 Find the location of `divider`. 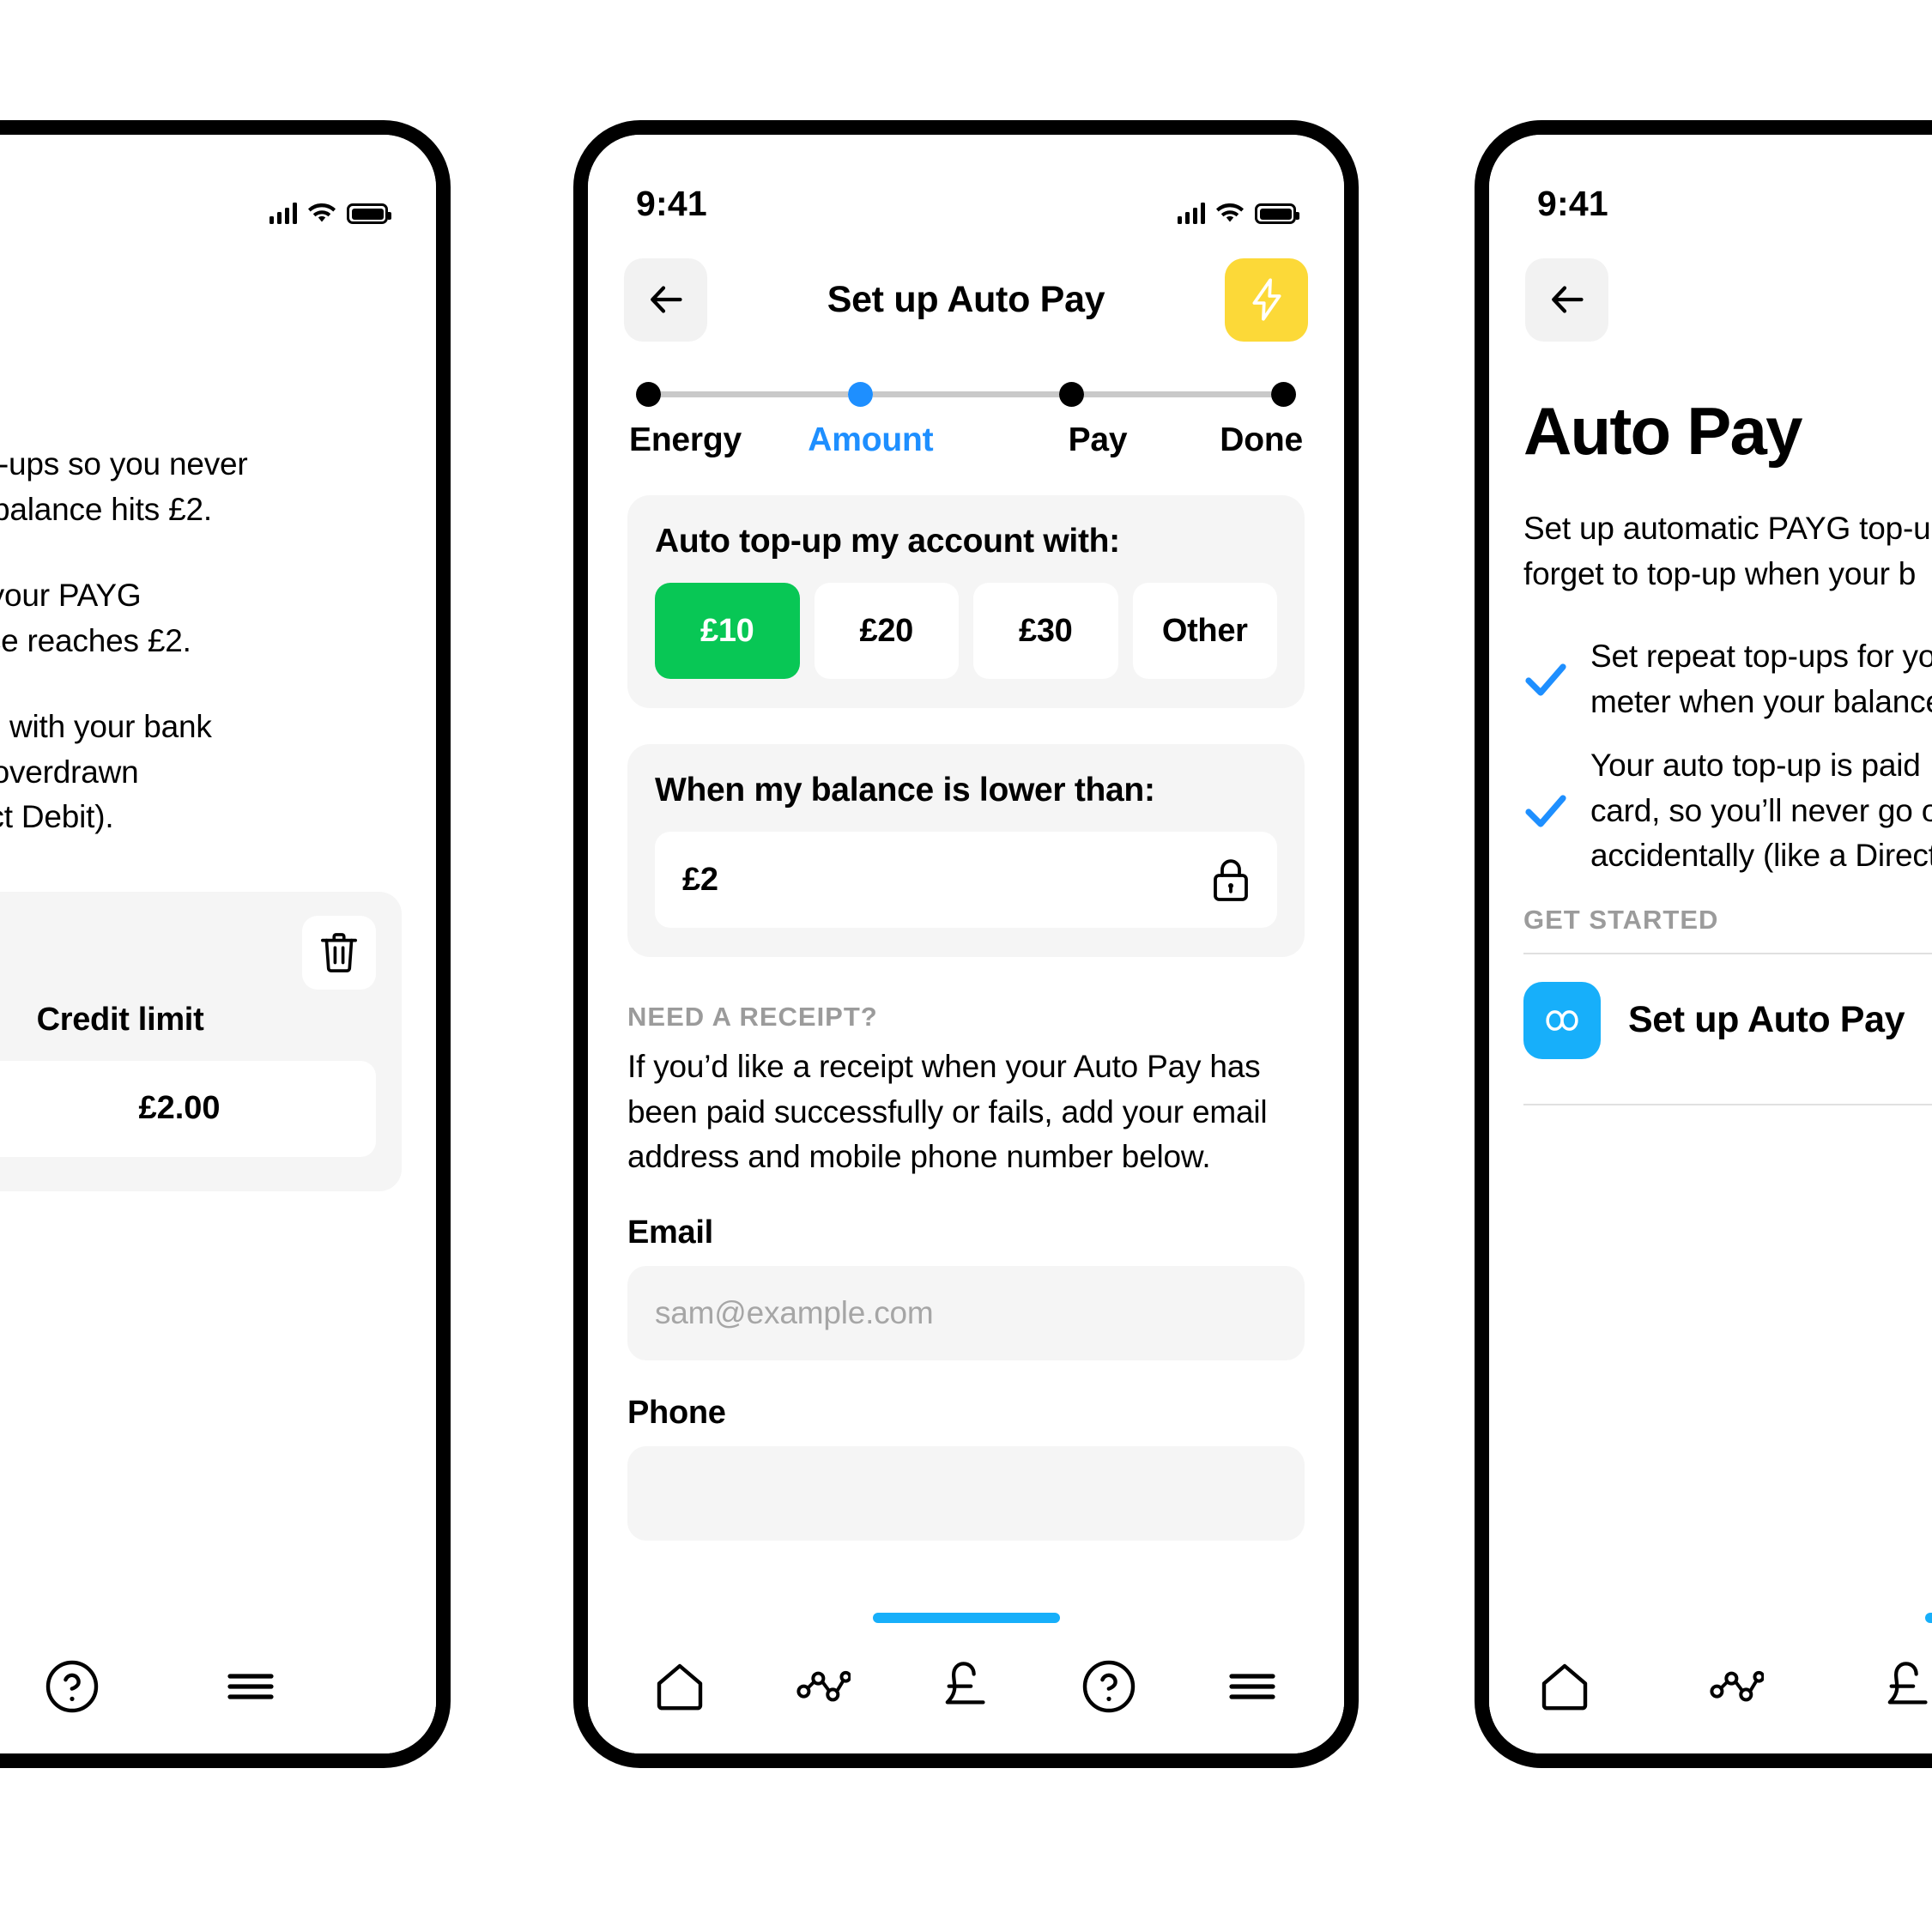

divider is located at coordinates (1728, 1104).